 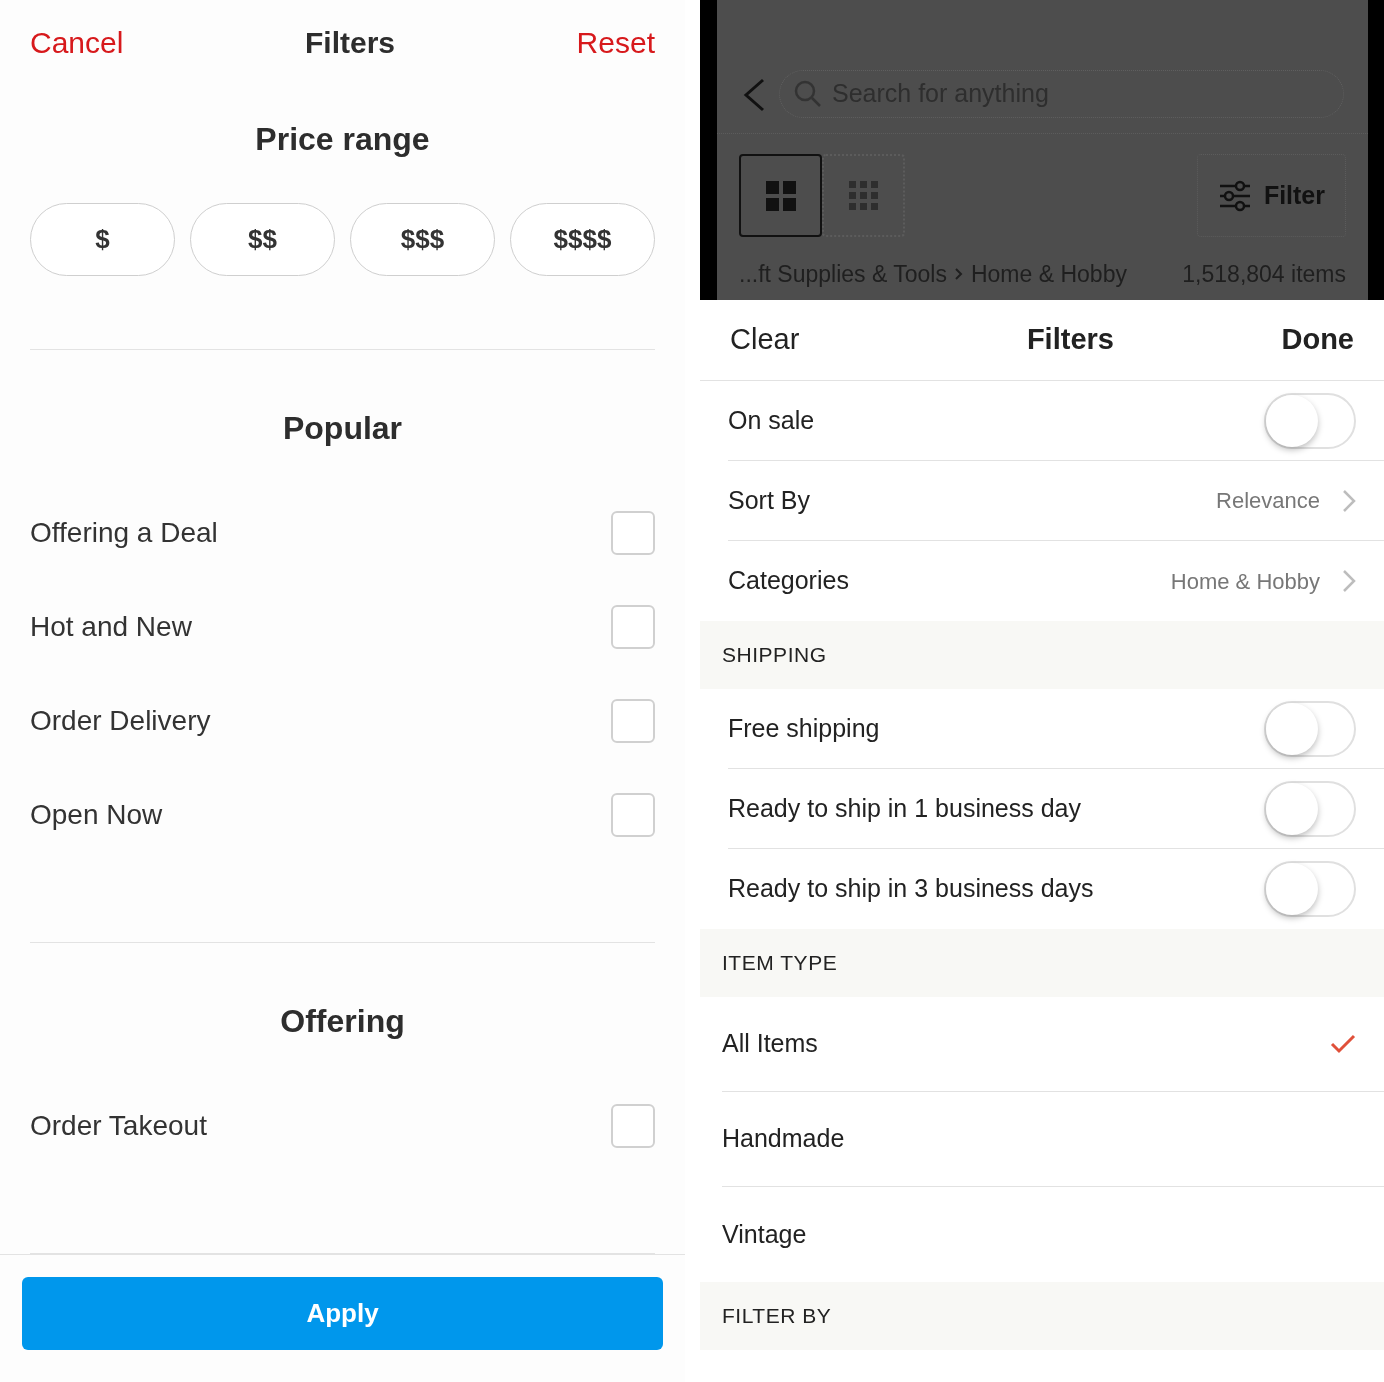 I want to click on sliders-icon, so click(x=1234, y=195).